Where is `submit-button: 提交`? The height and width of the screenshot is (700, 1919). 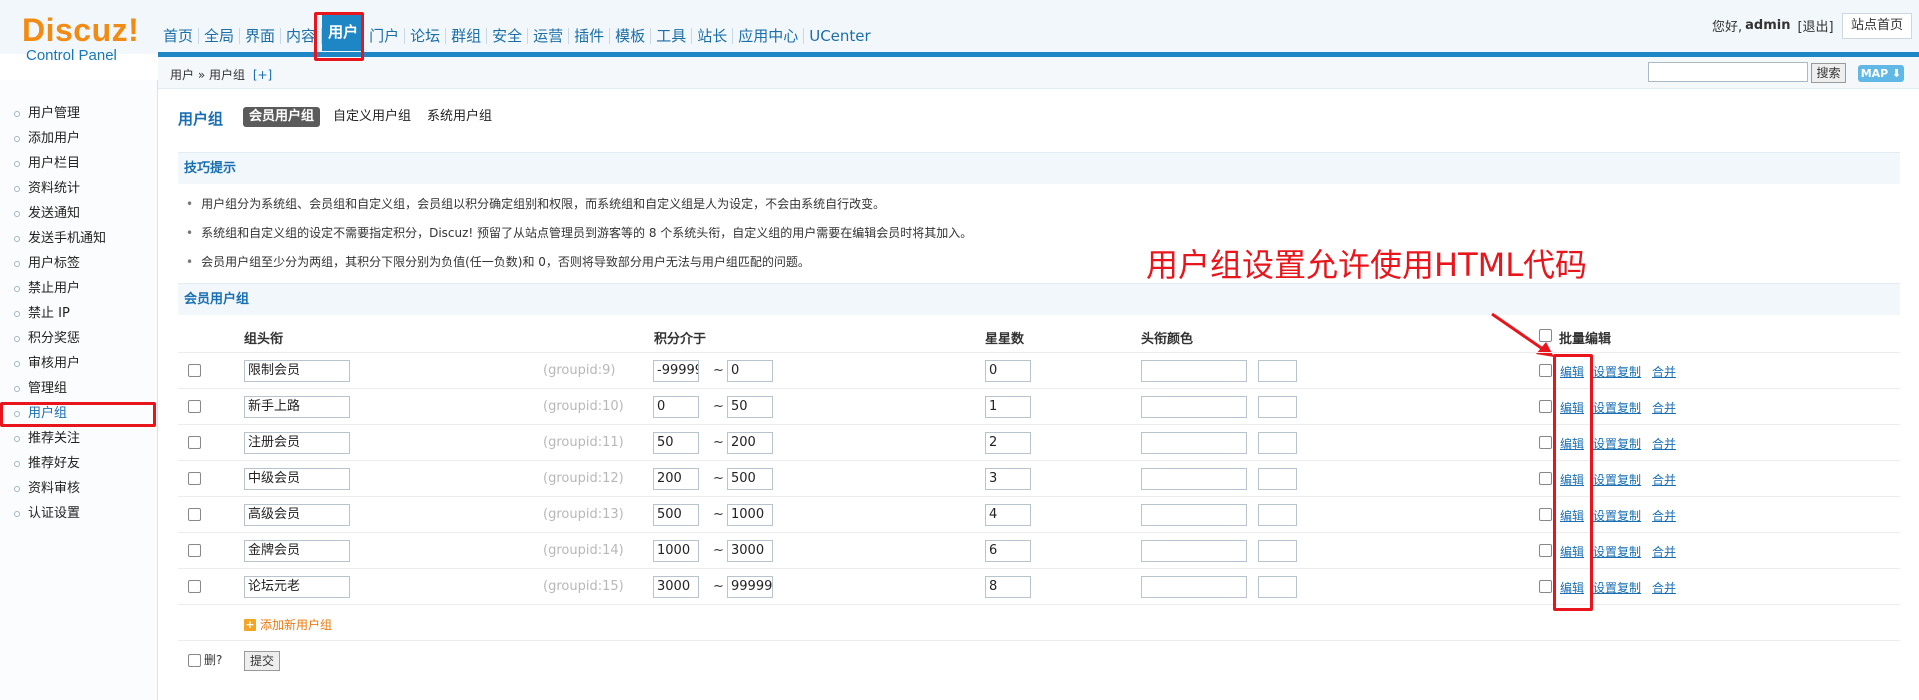
submit-button: 提交 is located at coordinates (262, 661).